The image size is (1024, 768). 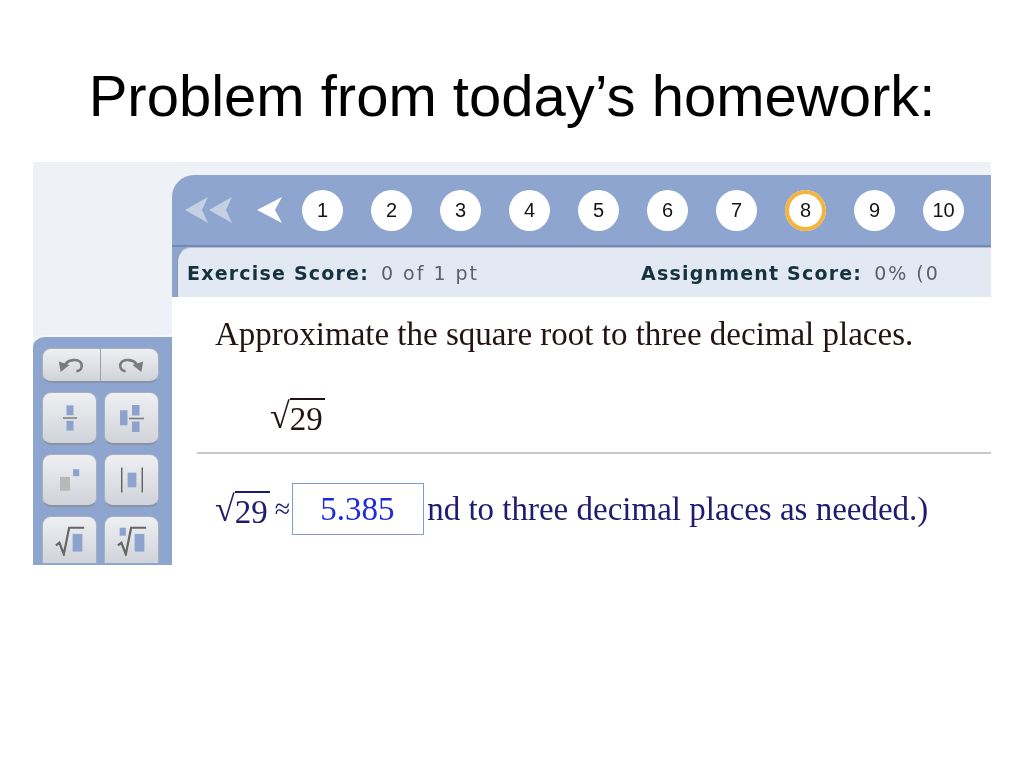 I want to click on superscript-icon, so click(x=69, y=480).